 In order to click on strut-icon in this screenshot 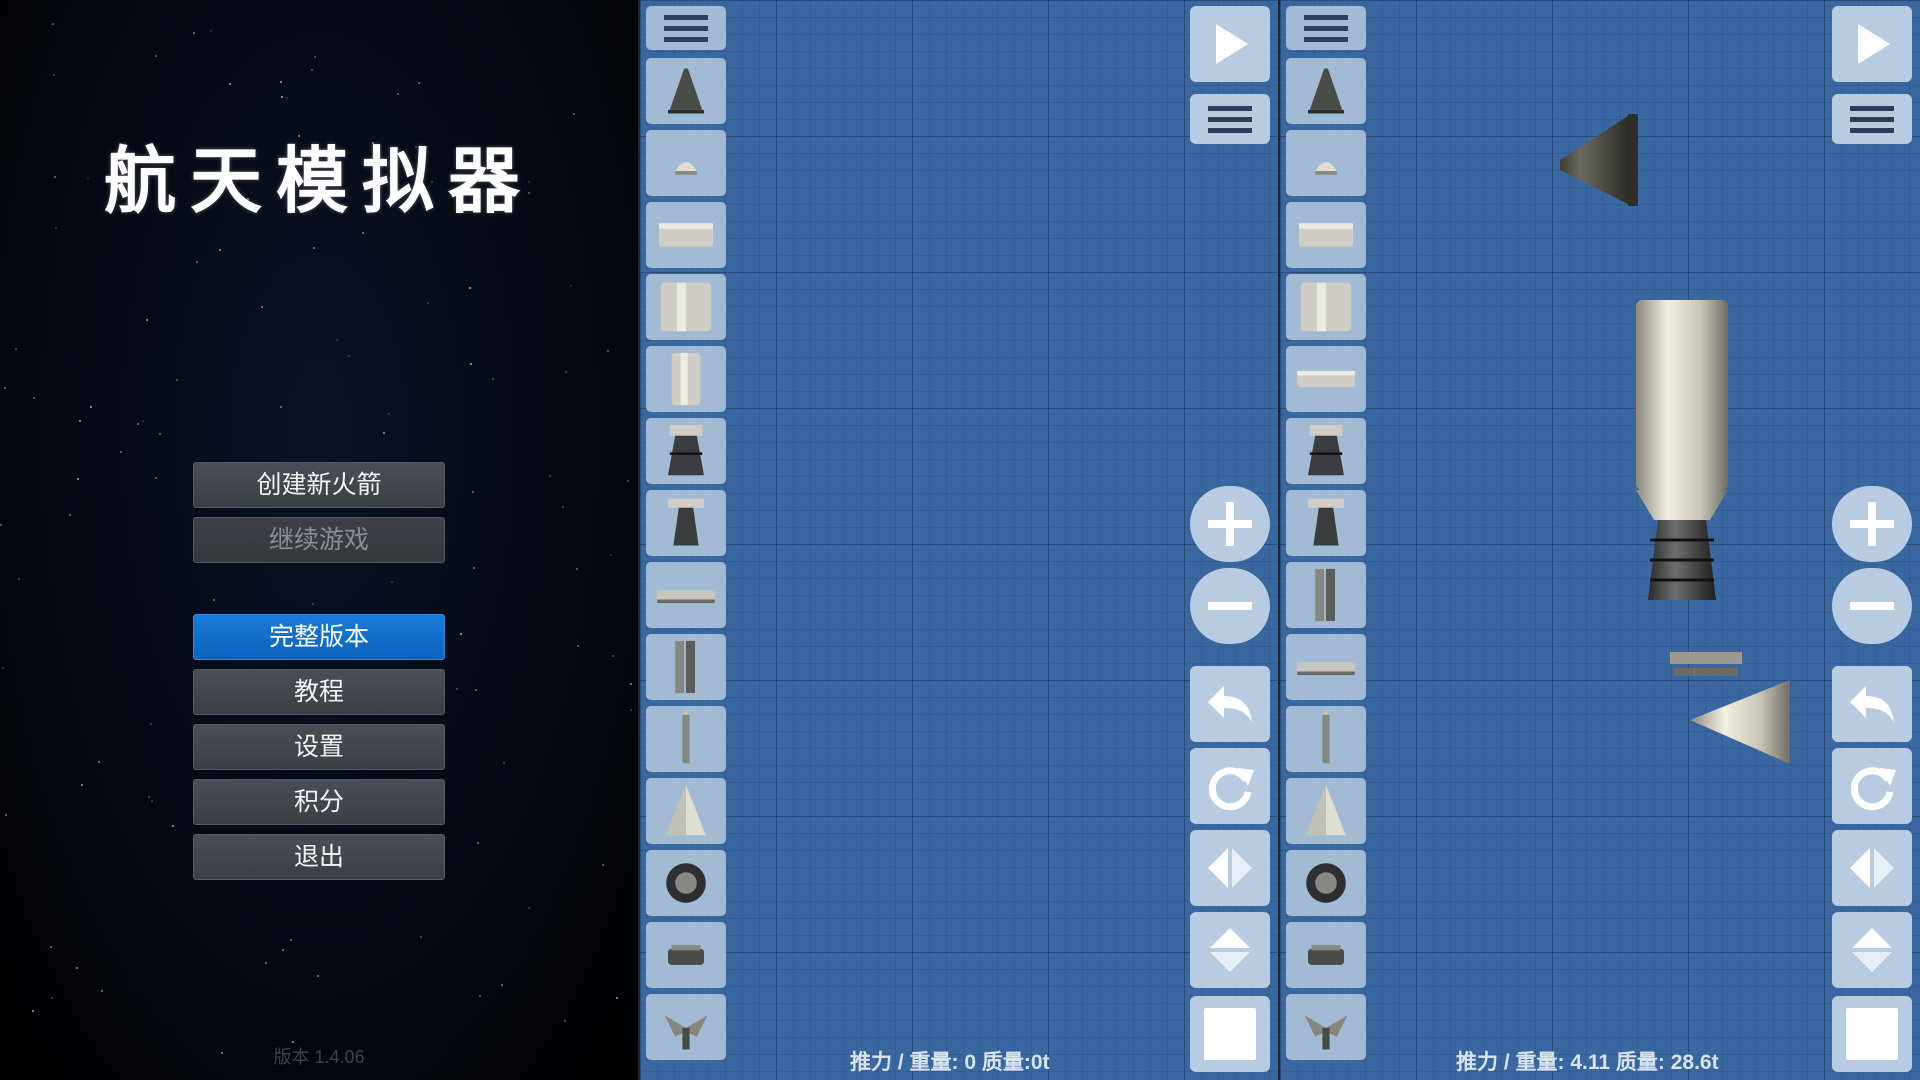, I will do `click(686, 736)`.